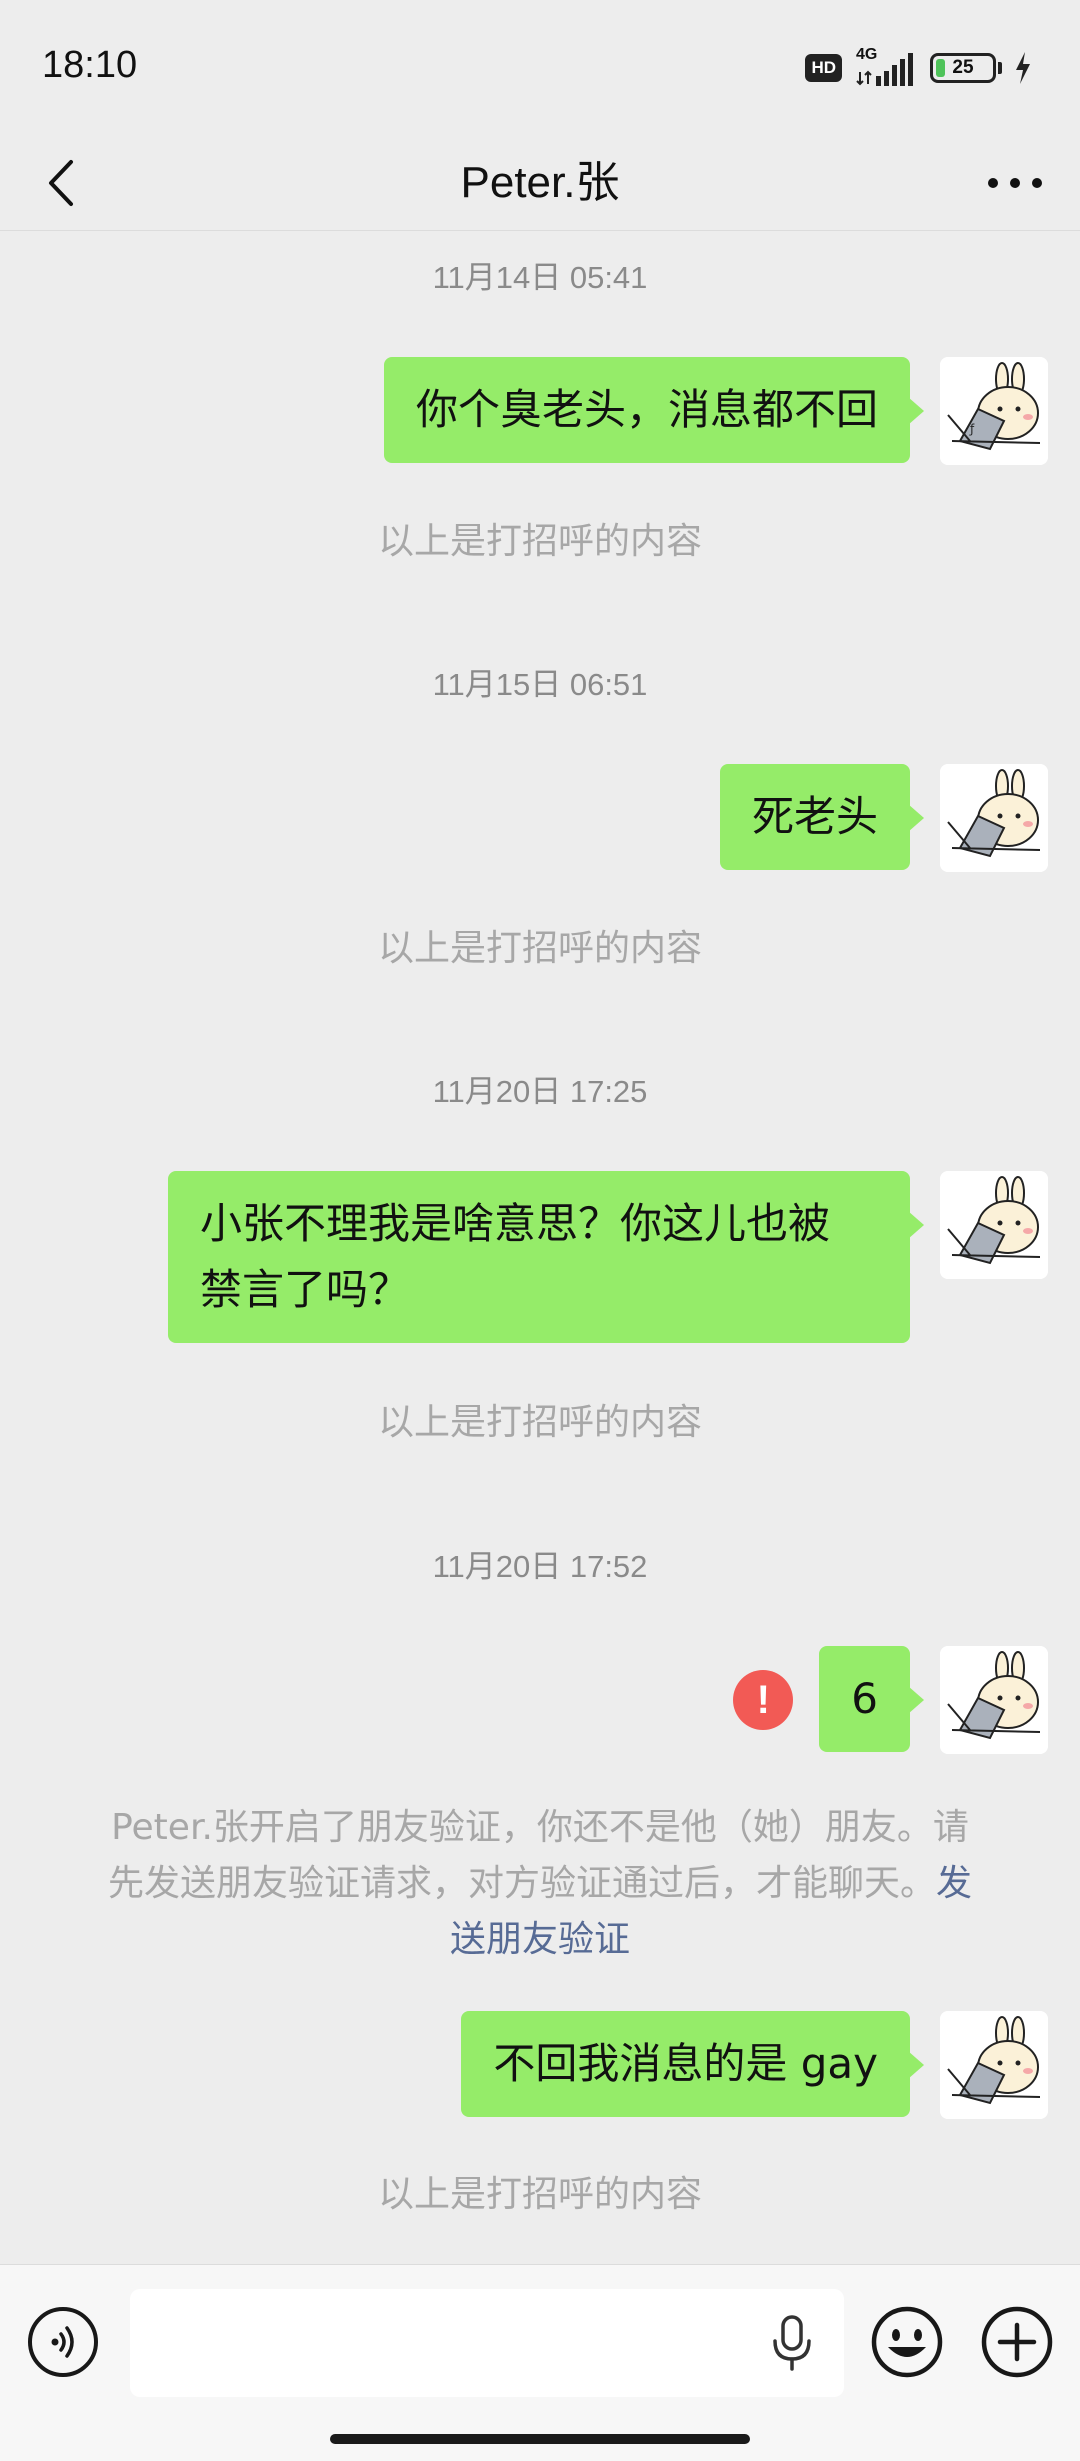 Image resolution: width=1080 pixels, height=2461 pixels. Describe the element at coordinates (90, 65) in the screenshot. I see `status-time: 18:10` at that location.